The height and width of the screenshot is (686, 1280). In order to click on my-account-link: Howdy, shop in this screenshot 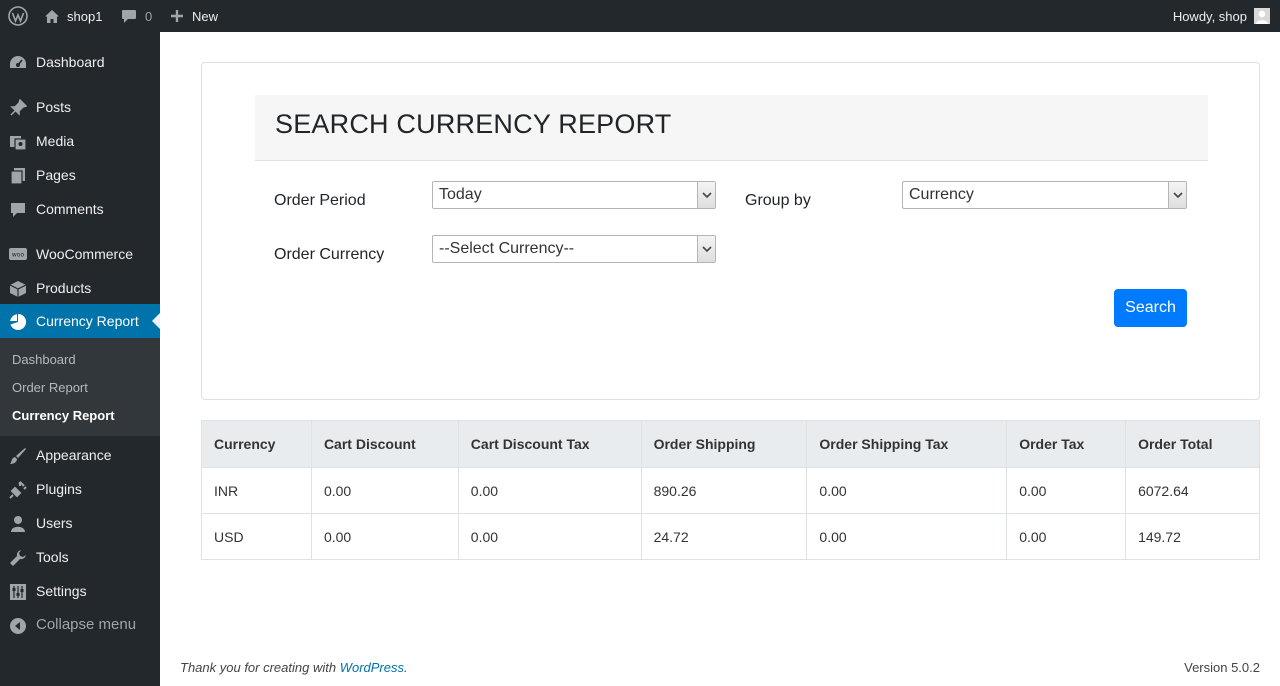, I will do `click(1221, 16)`.